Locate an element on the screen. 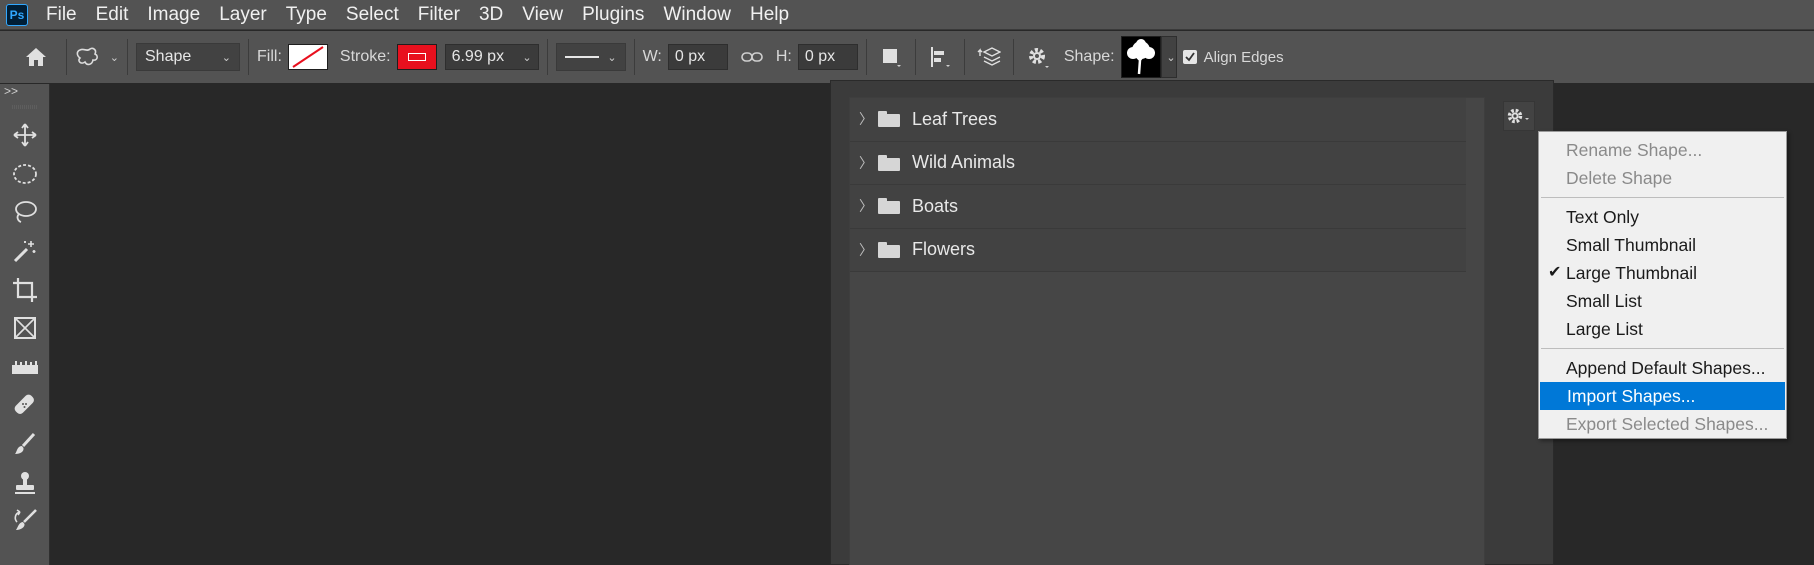 Image resolution: width=1814 pixels, height=565 pixels. shape-picker: ⌄ is located at coordinates (1148, 57).